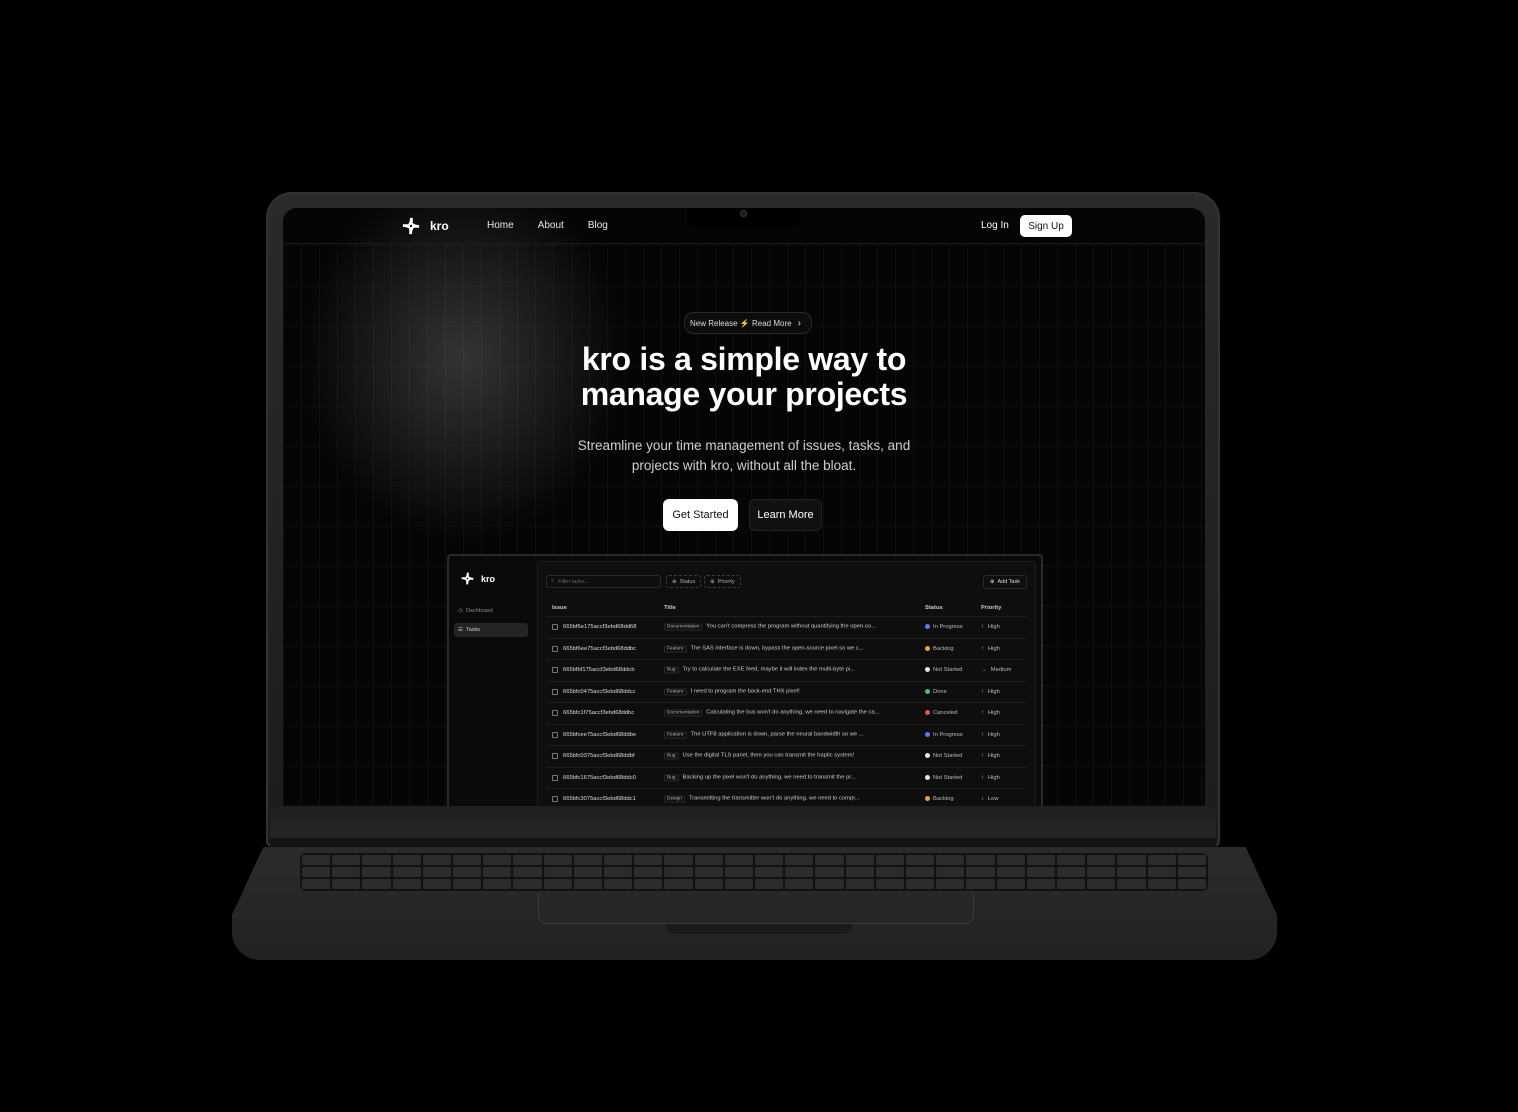  Describe the element at coordinates (943, 799) in the screenshot. I see `status-text: Backlog` at that location.